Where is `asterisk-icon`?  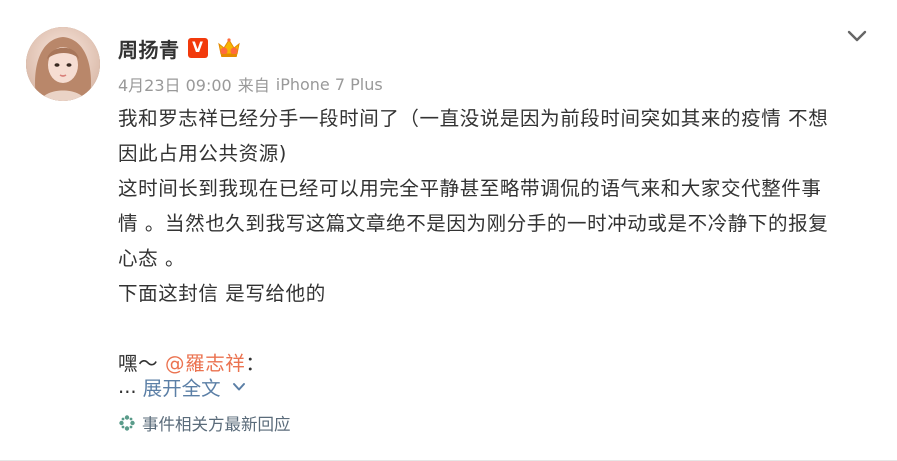 asterisk-icon is located at coordinates (127, 423).